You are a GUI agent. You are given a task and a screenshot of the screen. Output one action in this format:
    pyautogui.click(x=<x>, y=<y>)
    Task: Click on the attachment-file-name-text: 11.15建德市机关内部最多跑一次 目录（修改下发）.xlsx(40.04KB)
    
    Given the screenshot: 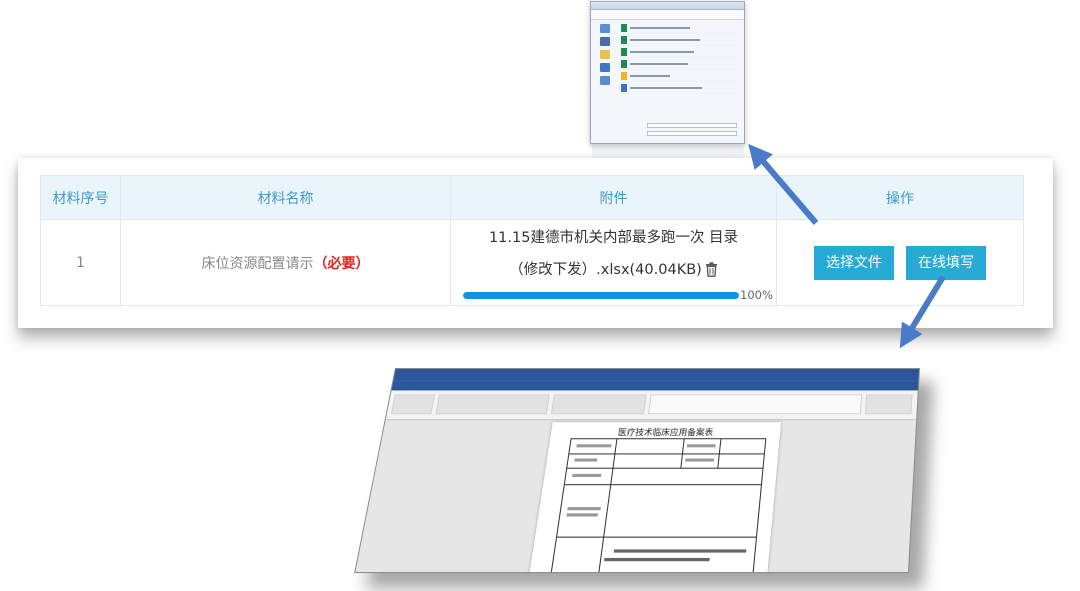 What is the action you would take?
    pyautogui.click(x=613, y=253)
    